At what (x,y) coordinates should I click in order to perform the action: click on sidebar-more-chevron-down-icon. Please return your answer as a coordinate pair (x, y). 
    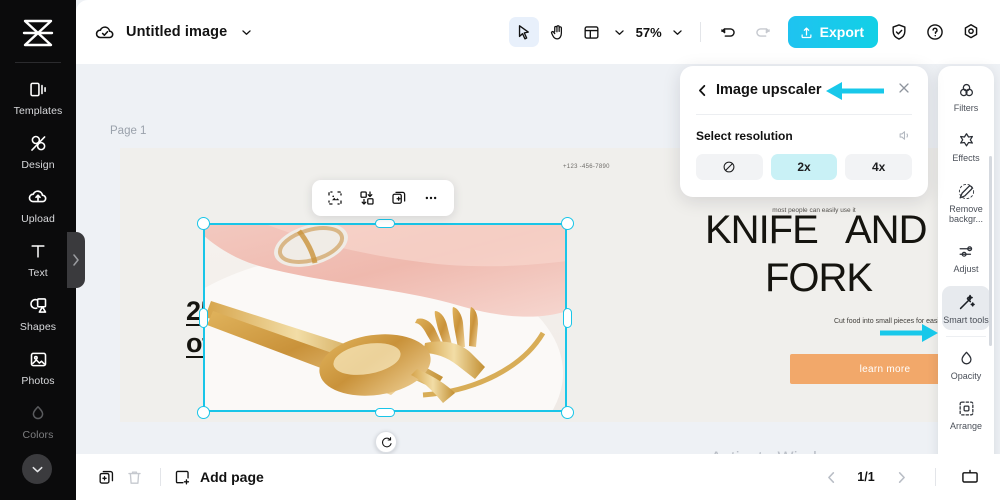
    Looking at the image, I should click on (37, 469).